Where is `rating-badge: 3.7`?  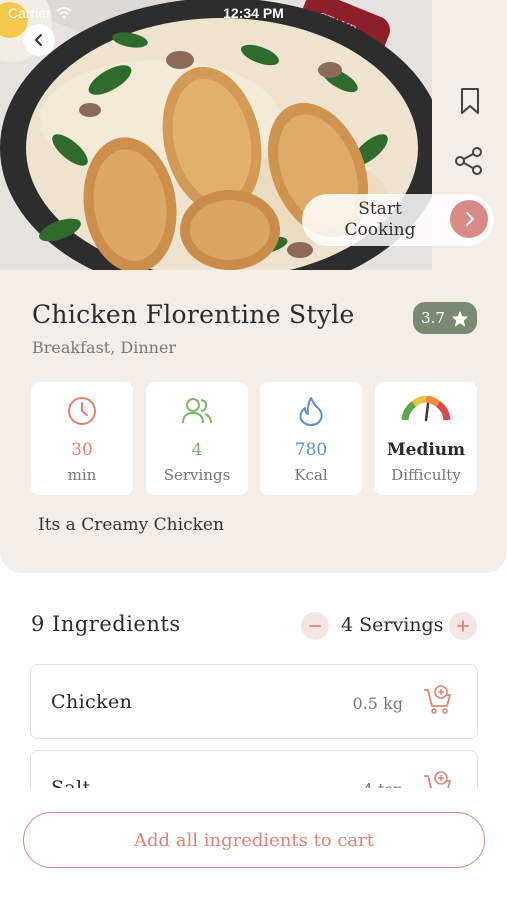
rating-badge: 3.7 is located at coordinates (445, 318).